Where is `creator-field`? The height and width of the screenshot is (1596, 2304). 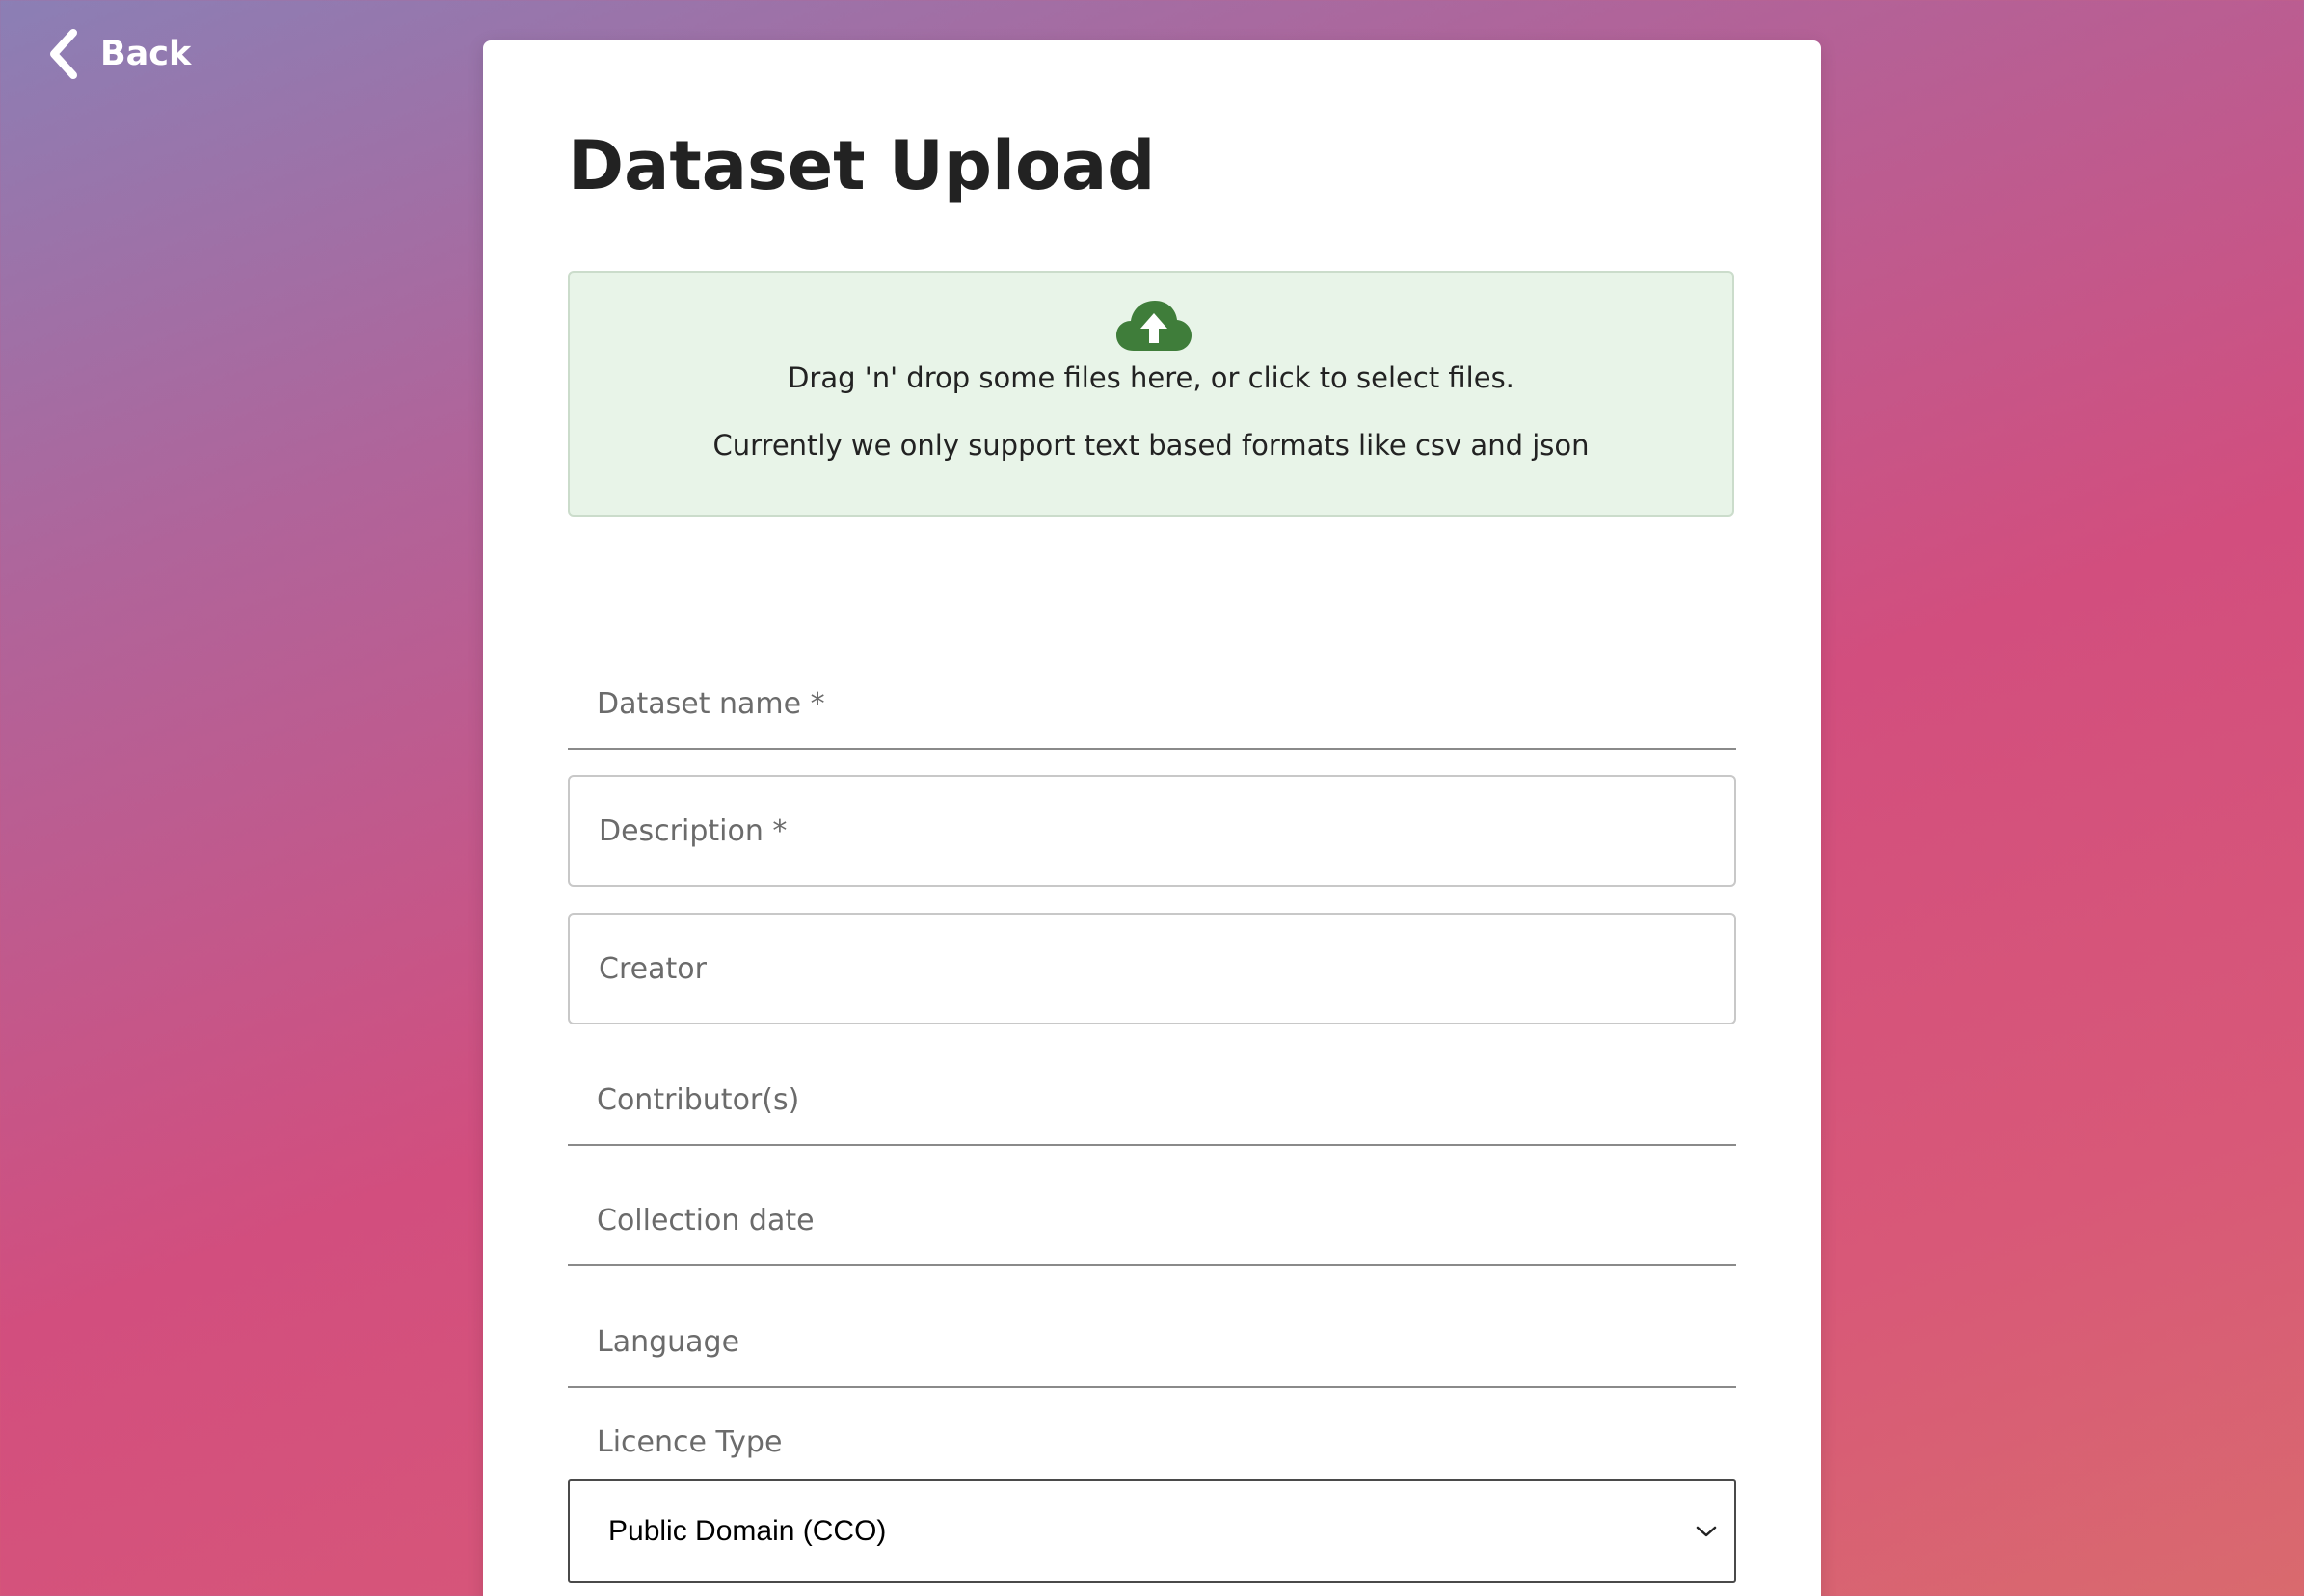 creator-field is located at coordinates (1152, 968).